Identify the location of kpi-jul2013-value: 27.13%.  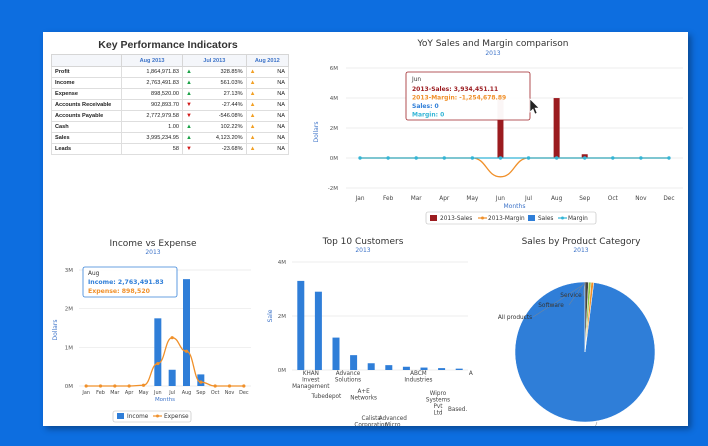
(220, 94).